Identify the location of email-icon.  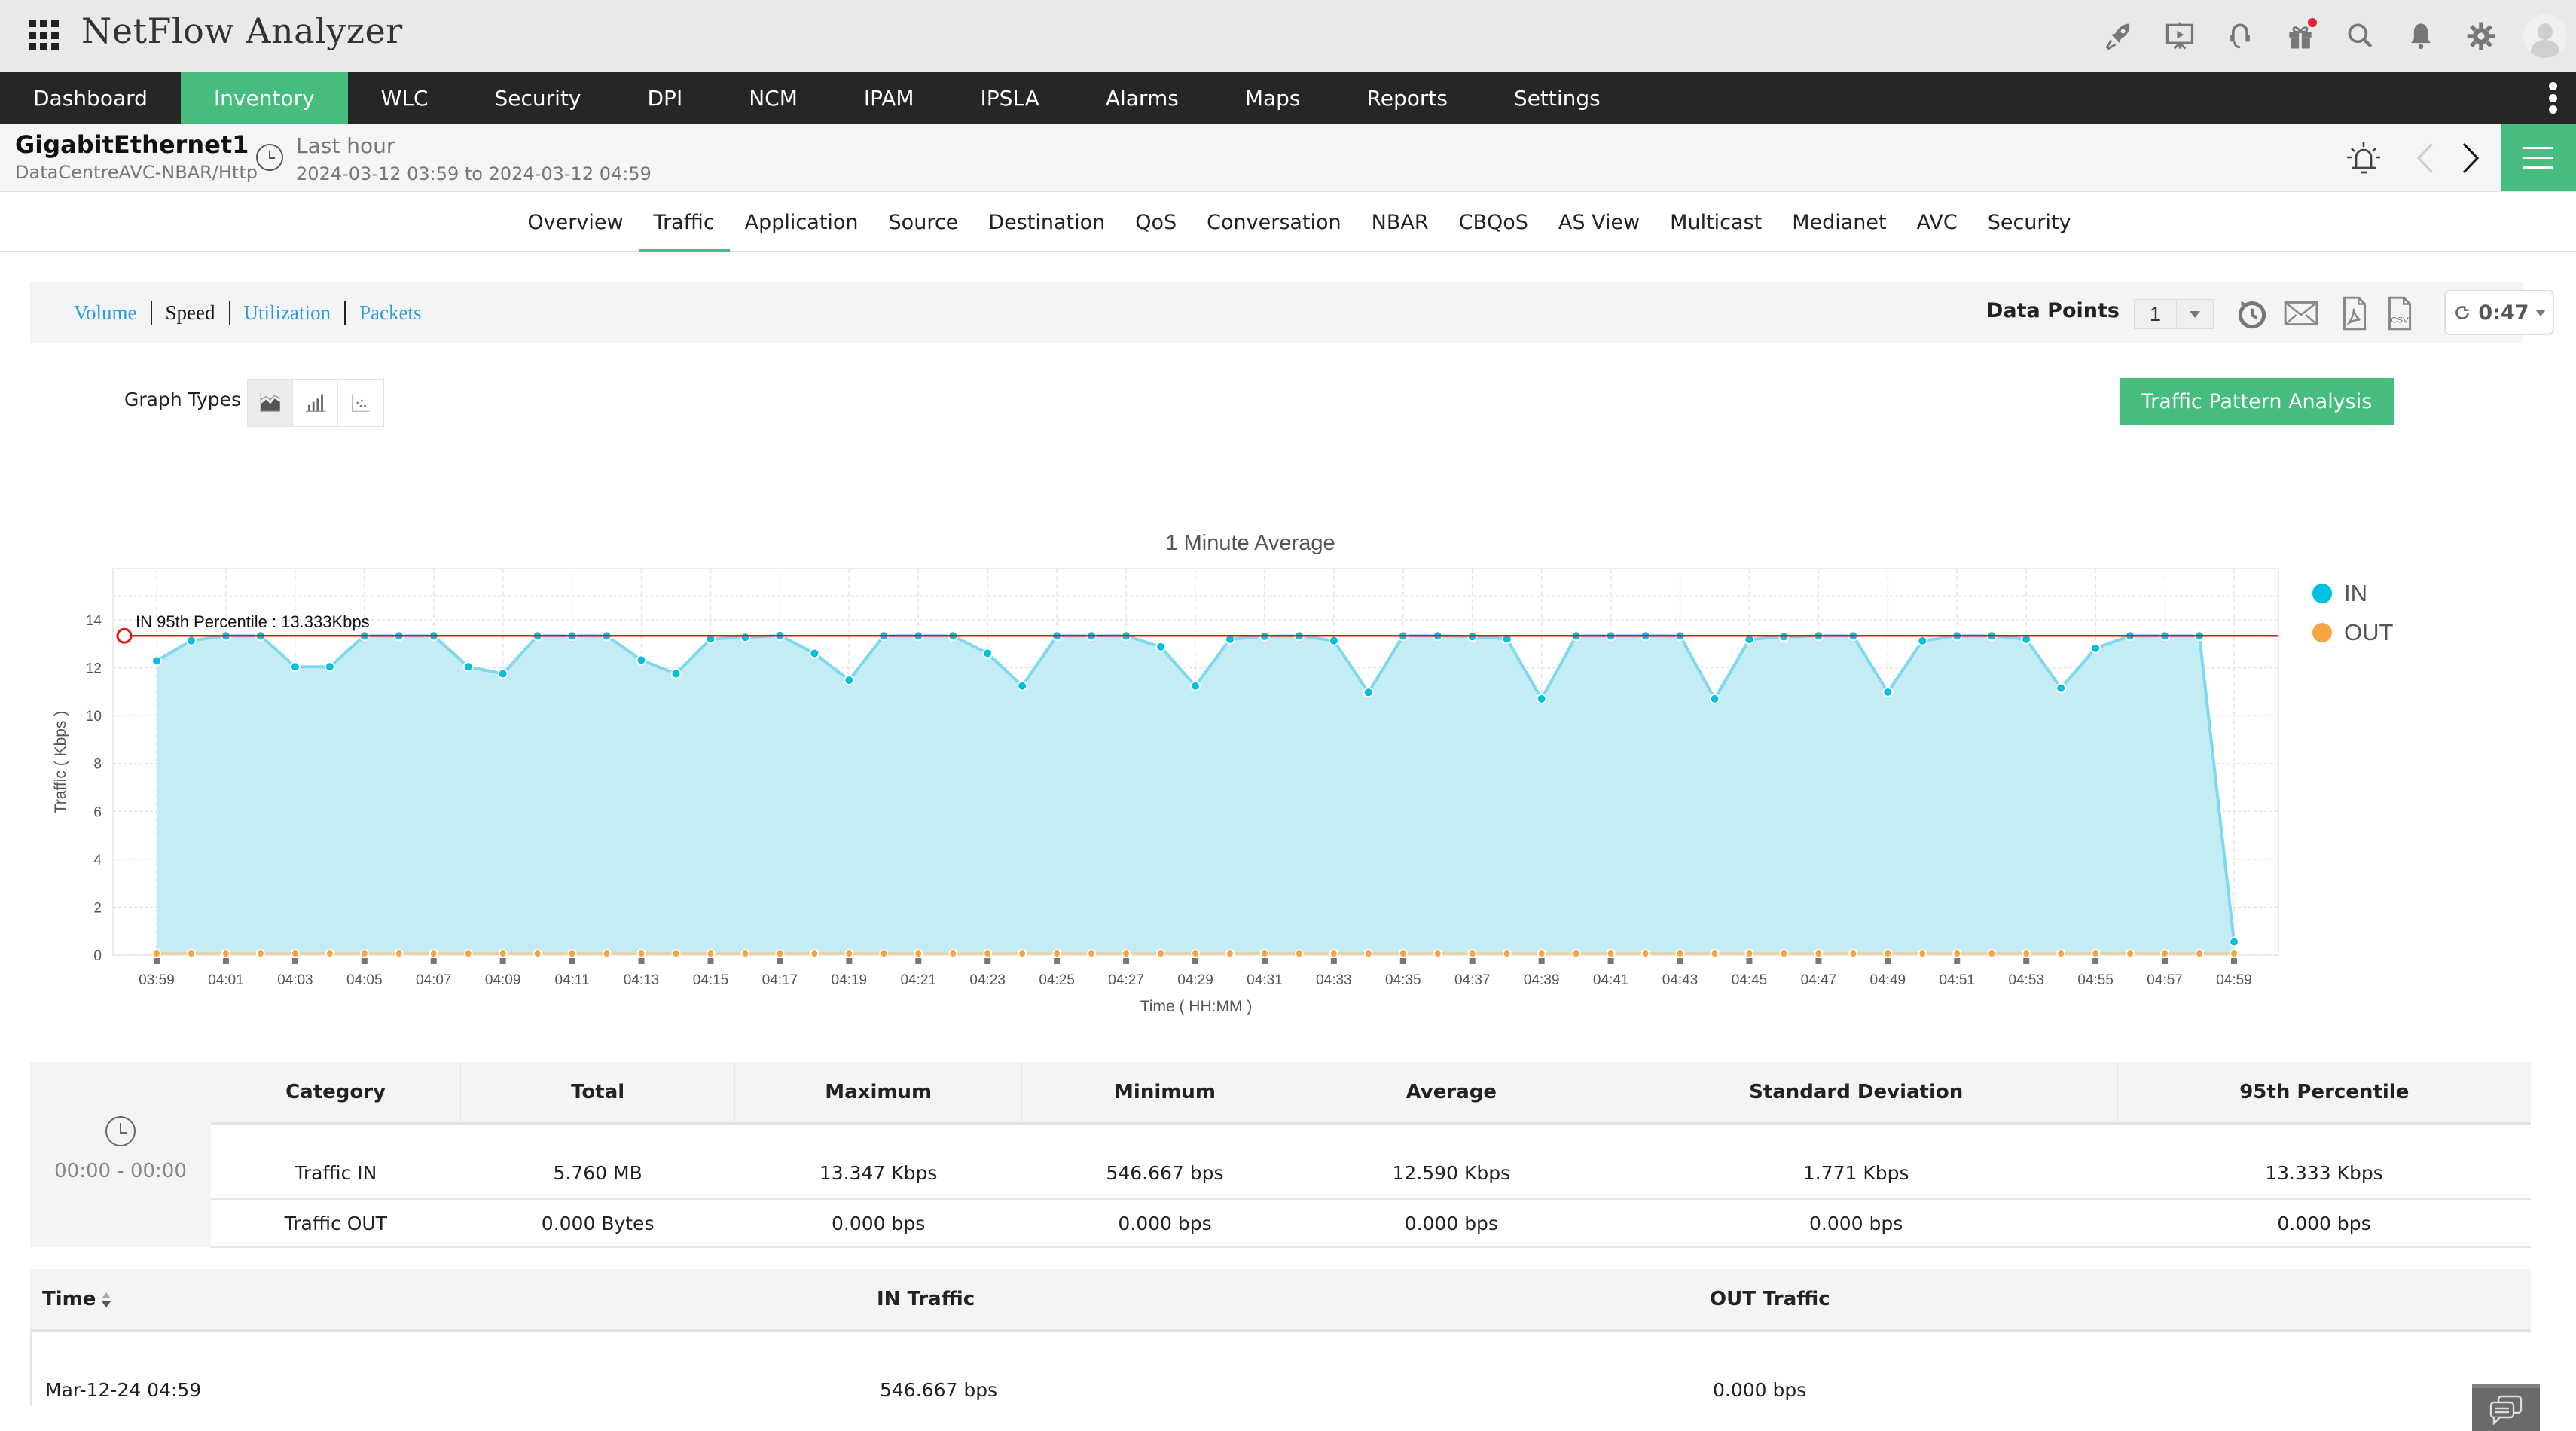
(2301, 313).